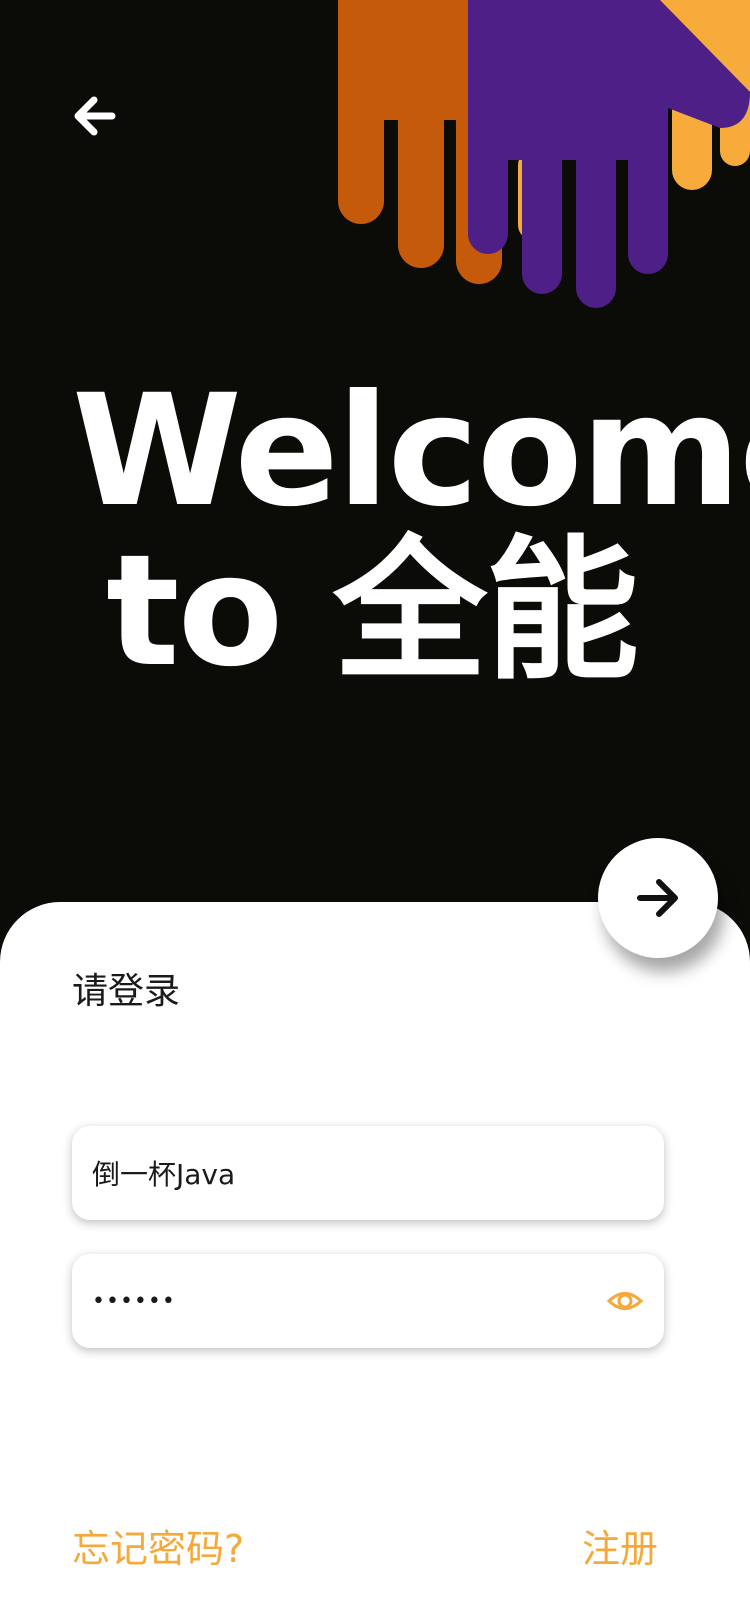 The height and width of the screenshot is (1624, 750). I want to click on register-link: 注册, so click(620, 1545).